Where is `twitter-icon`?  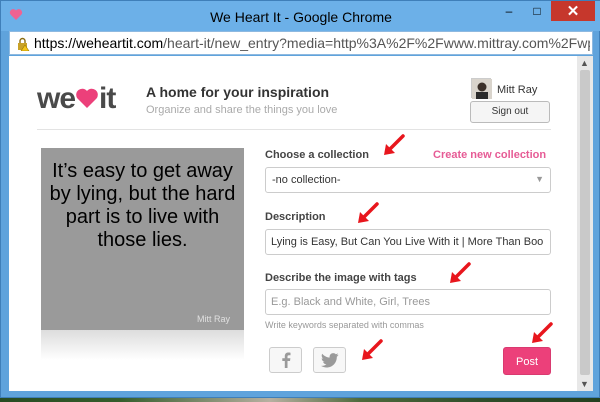 twitter-icon is located at coordinates (329, 359).